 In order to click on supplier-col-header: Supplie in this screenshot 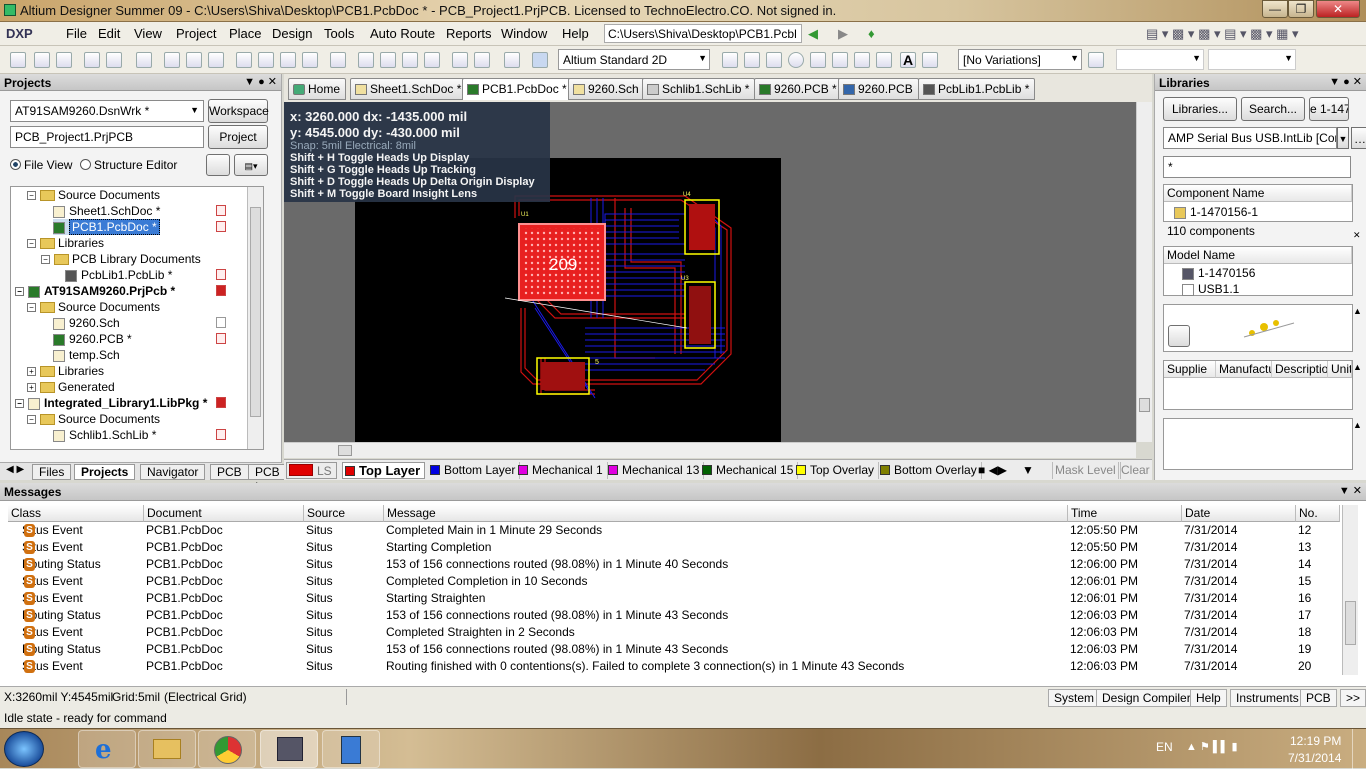, I will do `click(1190, 369)`.